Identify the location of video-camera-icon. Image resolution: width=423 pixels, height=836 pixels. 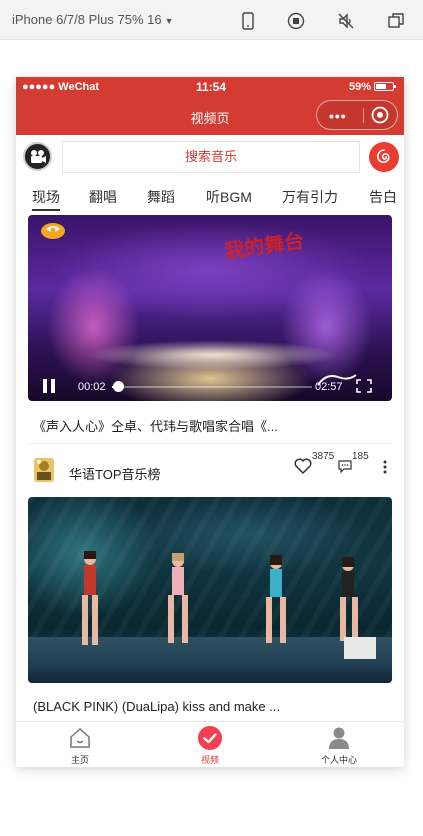
(37, 156).